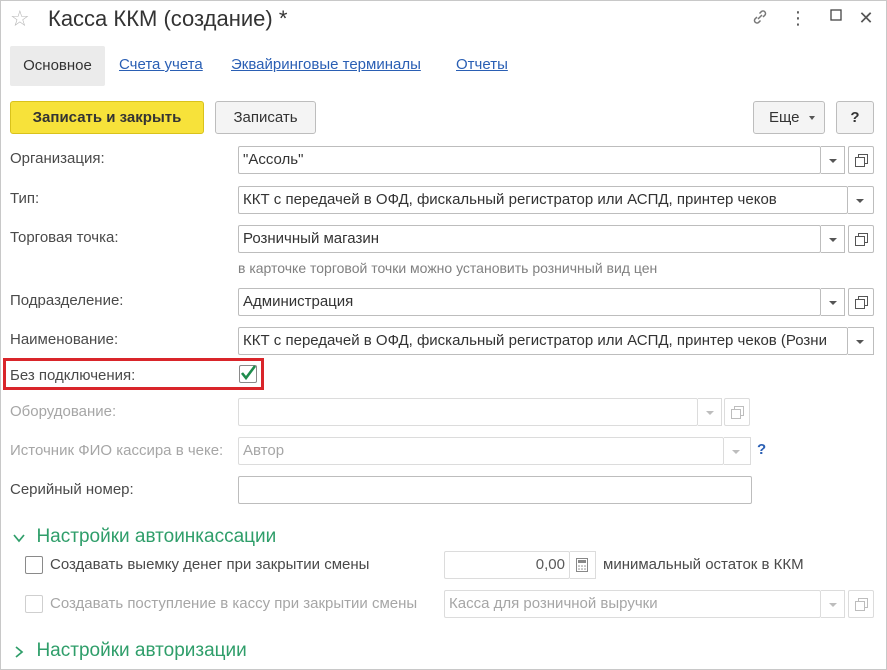 This screenshot has height=670, width=887. What do you see at coordinates (861, 302) in the screenshot?
I see `department-open-icon` at bounding box center [861, 302].